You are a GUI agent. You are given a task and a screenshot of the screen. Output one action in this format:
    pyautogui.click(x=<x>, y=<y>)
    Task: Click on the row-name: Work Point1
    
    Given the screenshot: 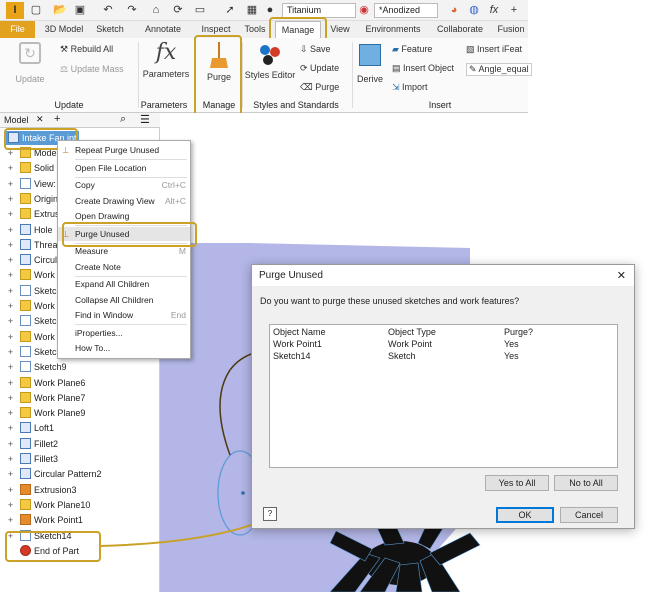 What is the action you would take?
    pyautogui.click(x=297, y=344)
    